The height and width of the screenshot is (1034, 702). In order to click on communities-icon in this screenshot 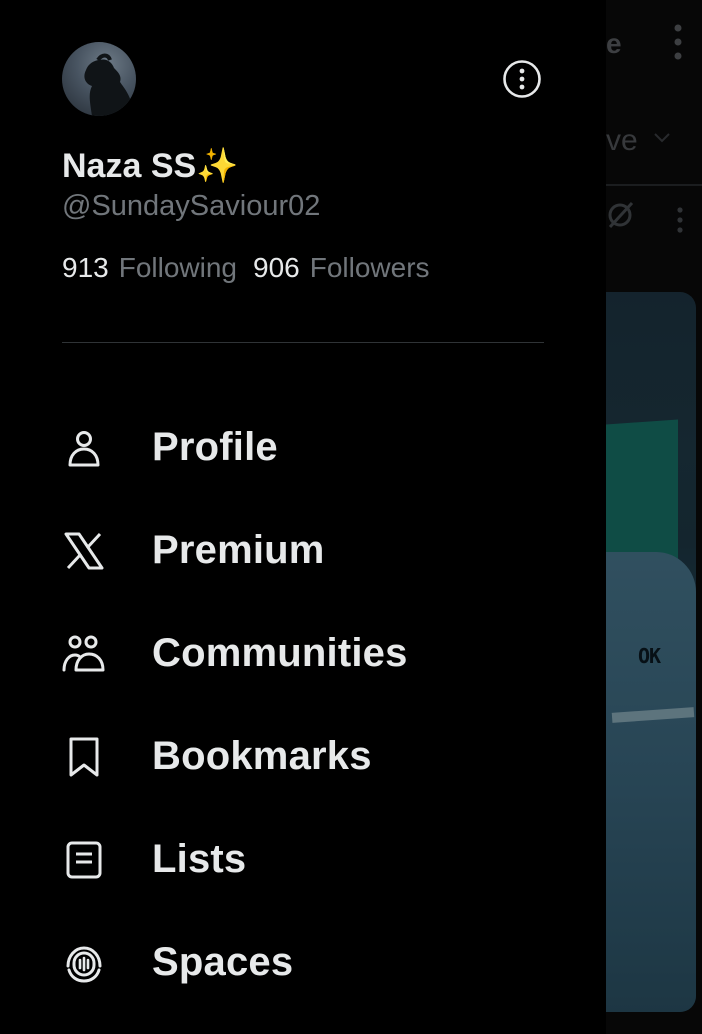, I will do `click(84, 654)`.